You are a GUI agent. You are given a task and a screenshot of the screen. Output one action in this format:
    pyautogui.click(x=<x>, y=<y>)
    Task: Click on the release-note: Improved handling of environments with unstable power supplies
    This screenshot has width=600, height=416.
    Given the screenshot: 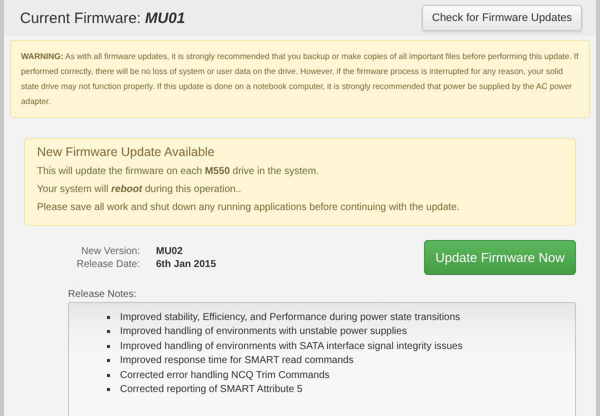 What is the action you would take?
    pyautogui.click(x=263, y=332)
    